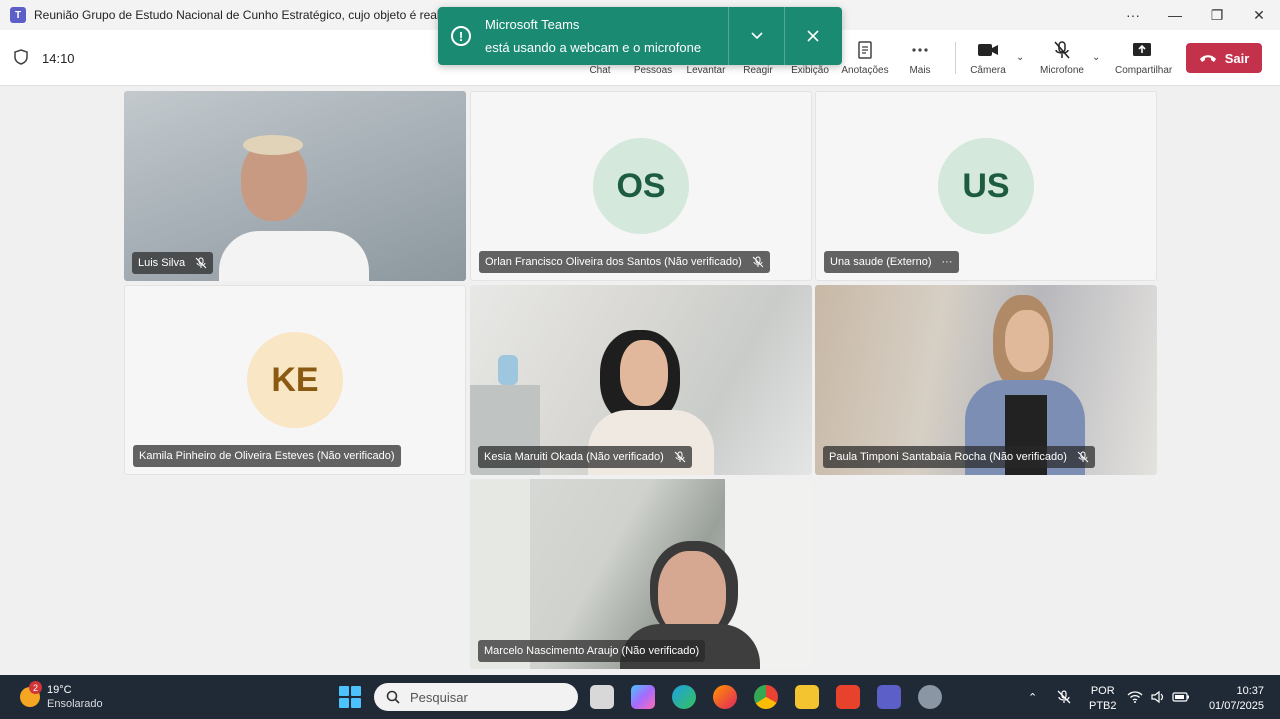 This screenshot has height=719, width=1280. What do you see at coordinates (532, 24) in the screenshot?
I see `toast-title: Microsoft Teams` at bounding box center [532, 24].